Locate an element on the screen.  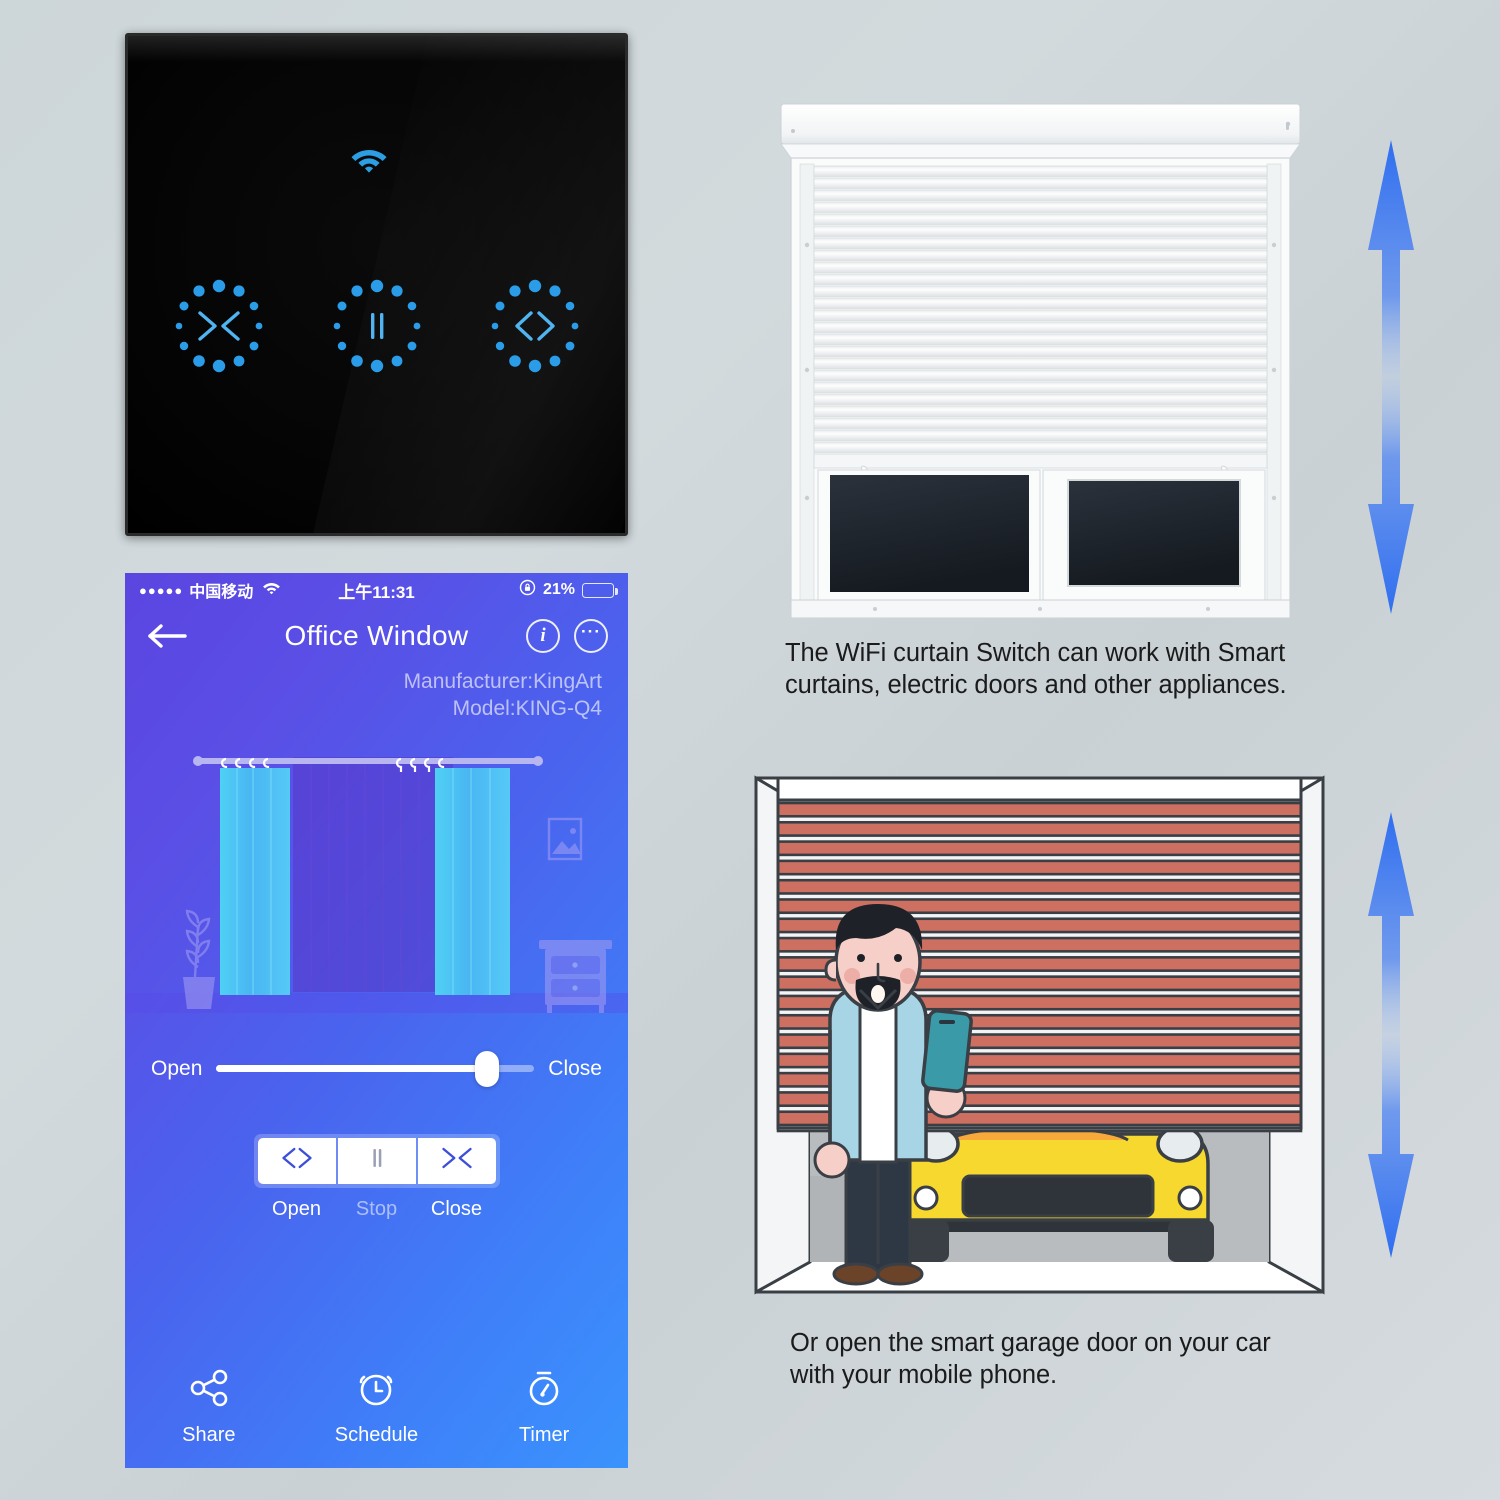
curtain-panel-left is located at coordinates (255, 881).